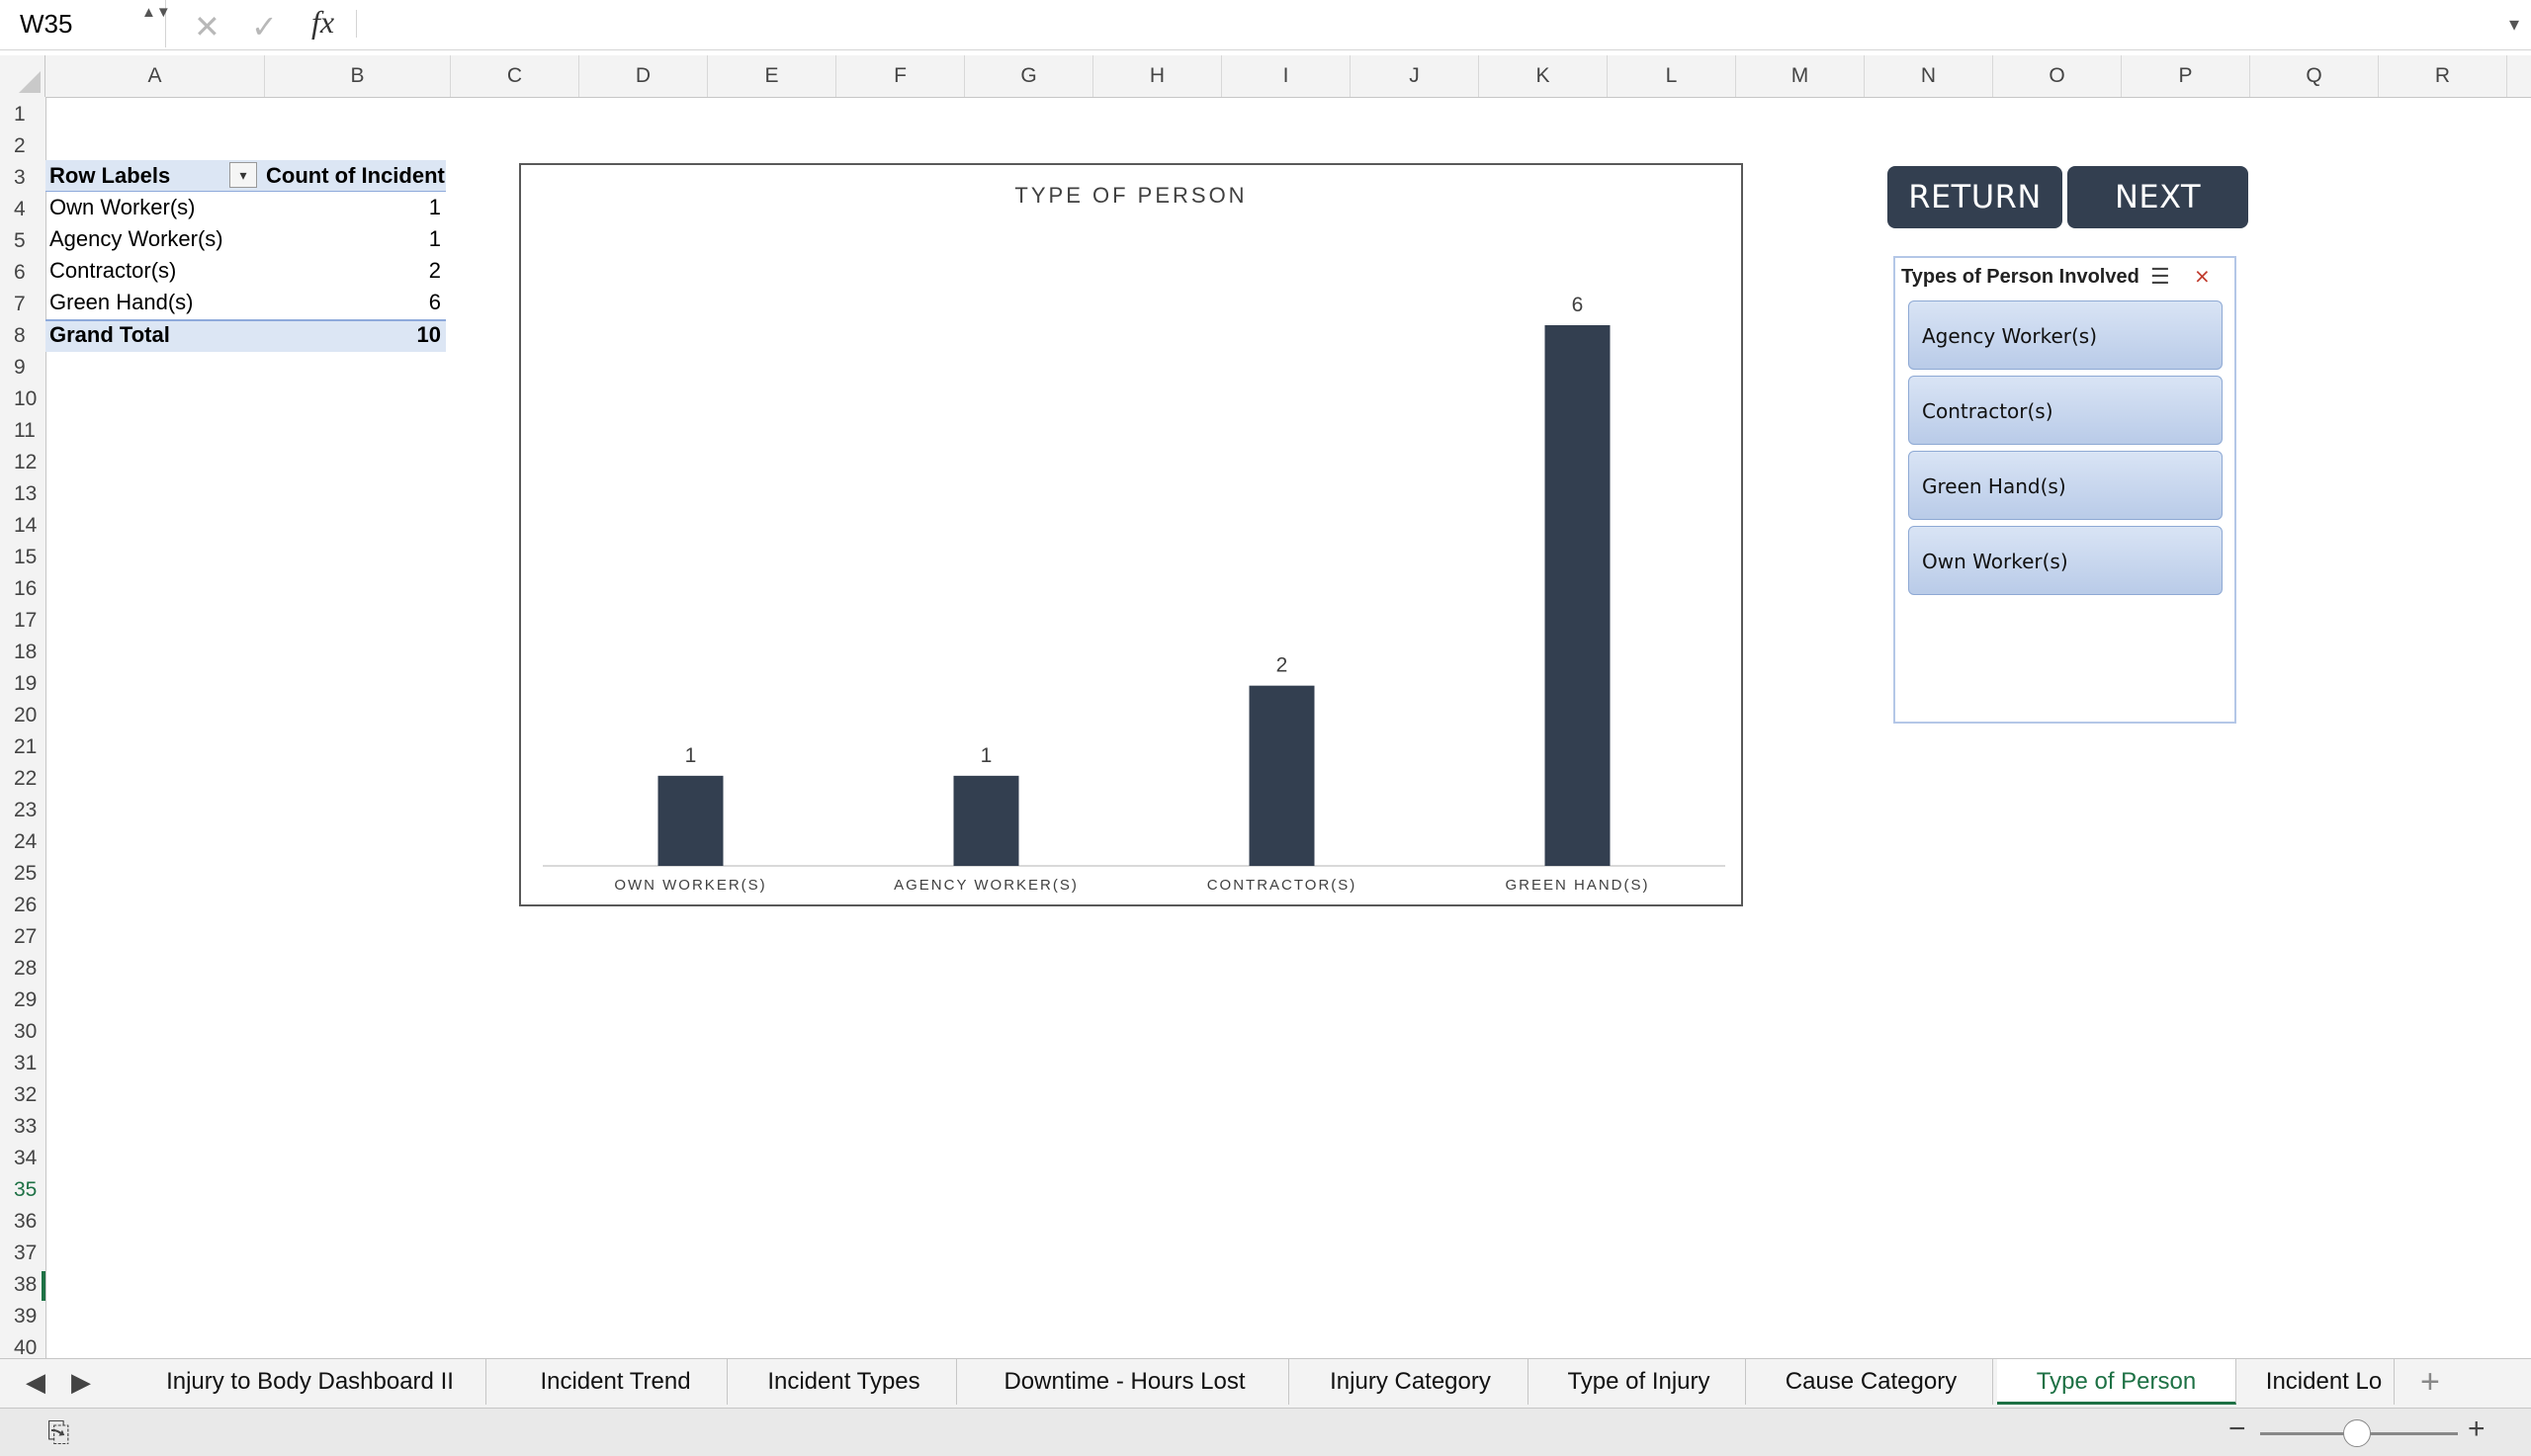  Describe the element at coordinates (81, 1382) in the screenshot. I see `next-sheet-icon: ▶` at that location.